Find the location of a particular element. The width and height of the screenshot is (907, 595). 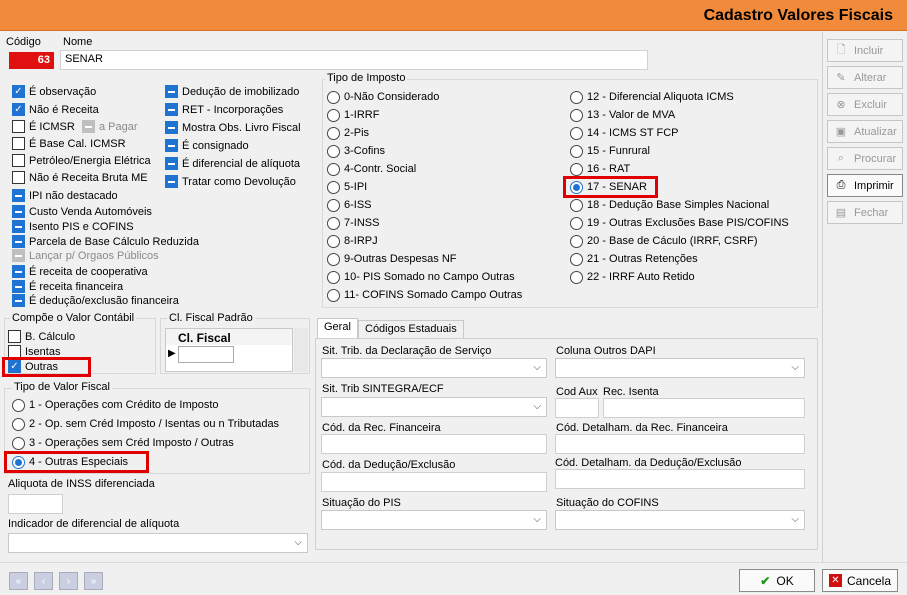

imposto-radio-right-8: 20 - Base de Cáculo (IRRF, CSRF) is located at coordinates (664, 241).